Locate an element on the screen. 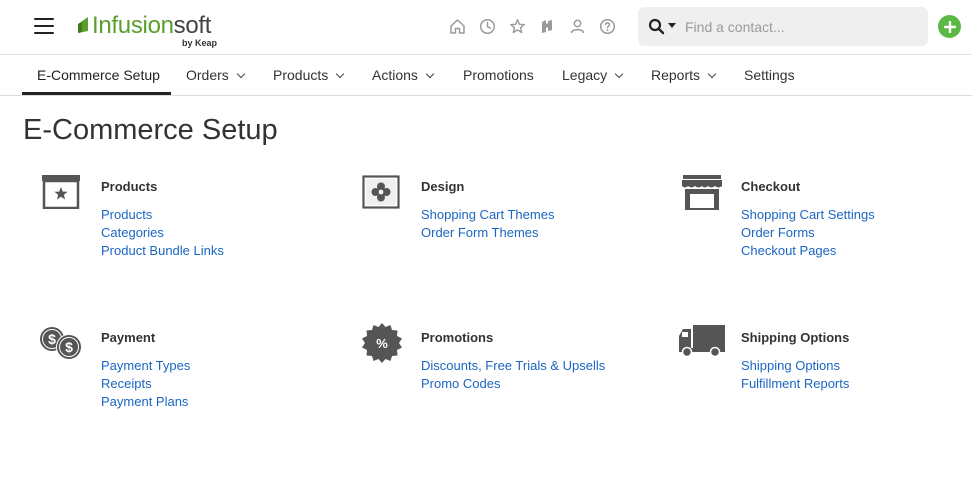 This screenshot has width=972, height=484. link-promo-codes: Promo Codes is located at coordinates (513, 384).